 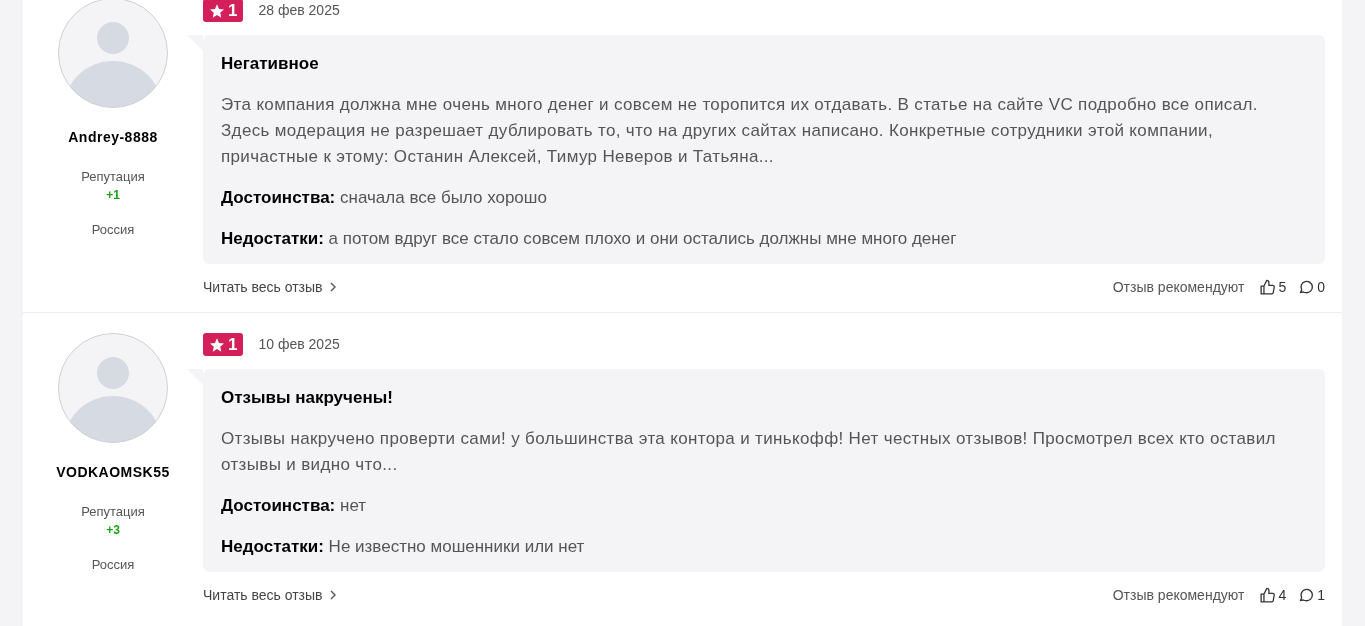 I want to click on like-button: 4, so click(x=1273, y=595).